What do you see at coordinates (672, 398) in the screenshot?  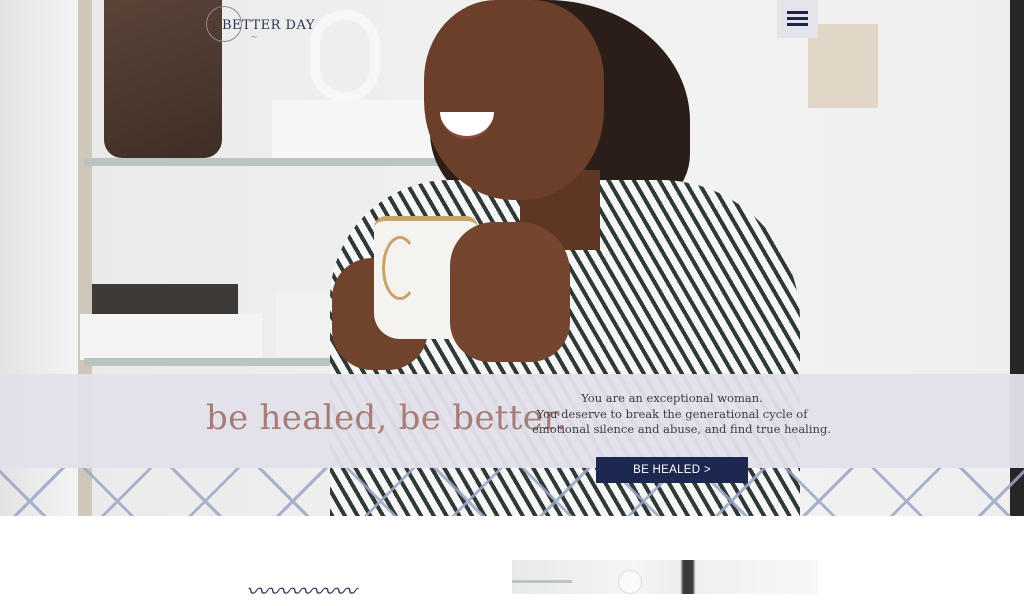 I see `hero-blurb-line: You are an exceptional woman.` at bounding box center [672, 398].